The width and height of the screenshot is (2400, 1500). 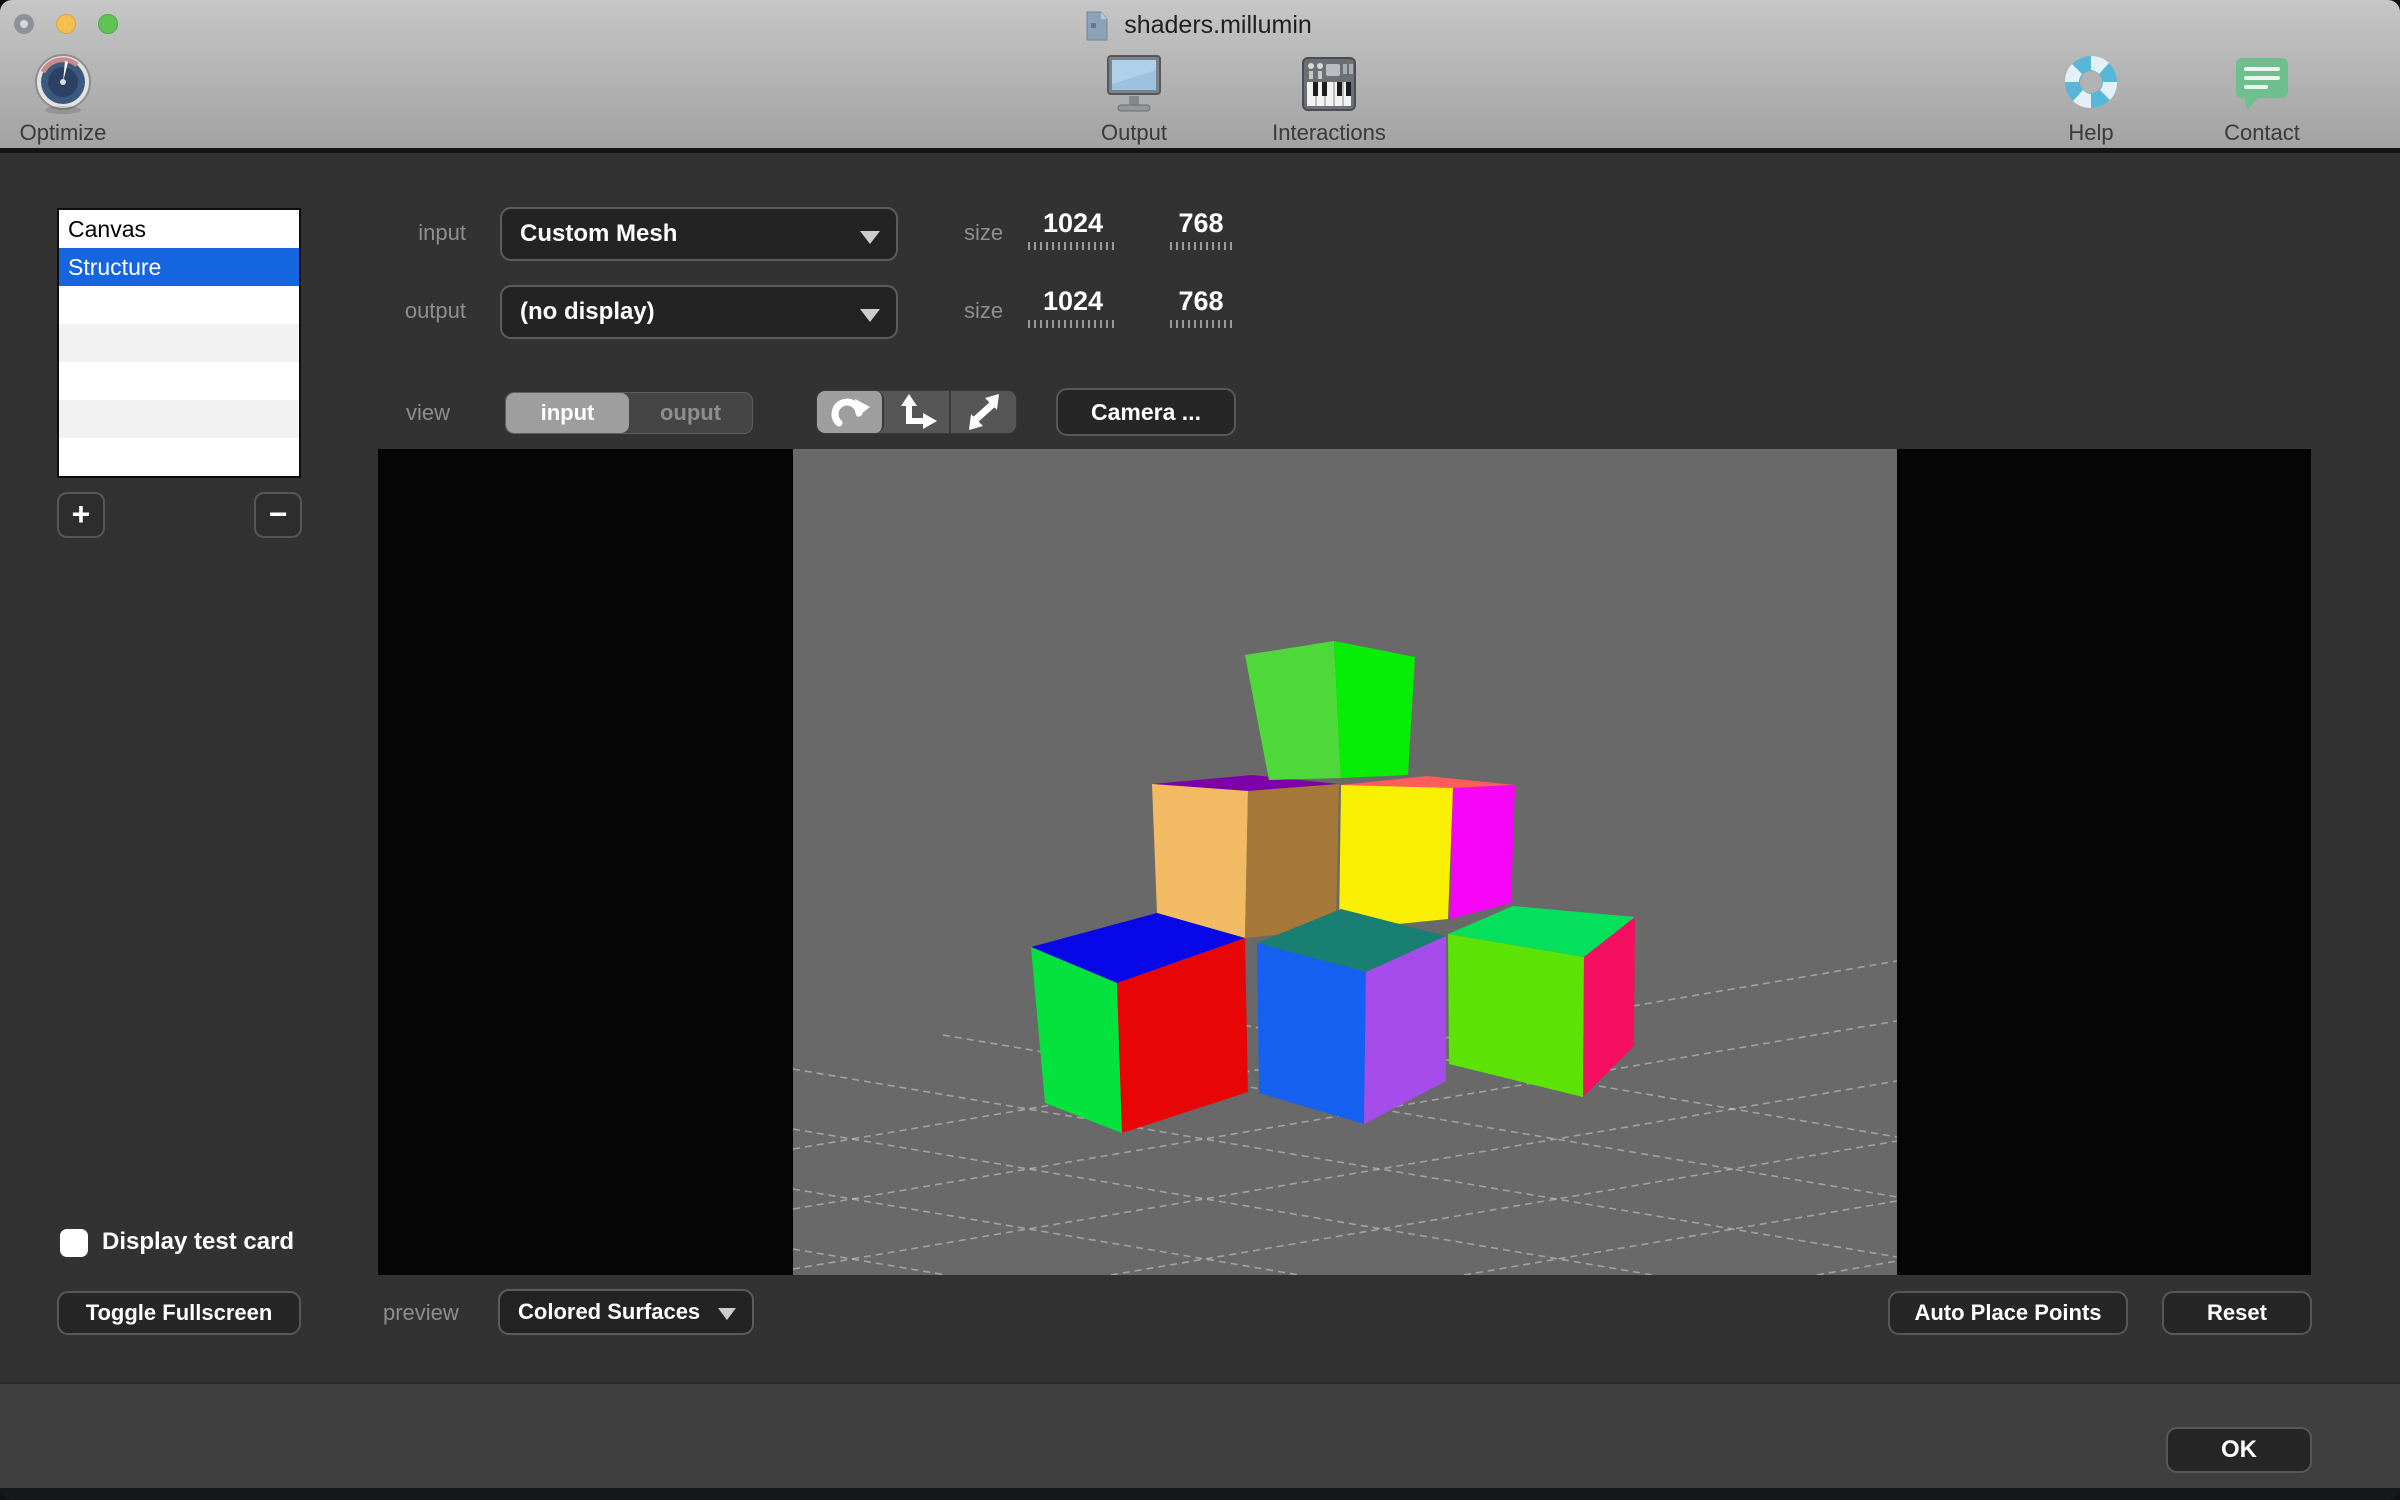 What do you see at coordinates (278, 515) in the screenshot?
I see `remove-layer-button: −` at bounding box center [278, 515].